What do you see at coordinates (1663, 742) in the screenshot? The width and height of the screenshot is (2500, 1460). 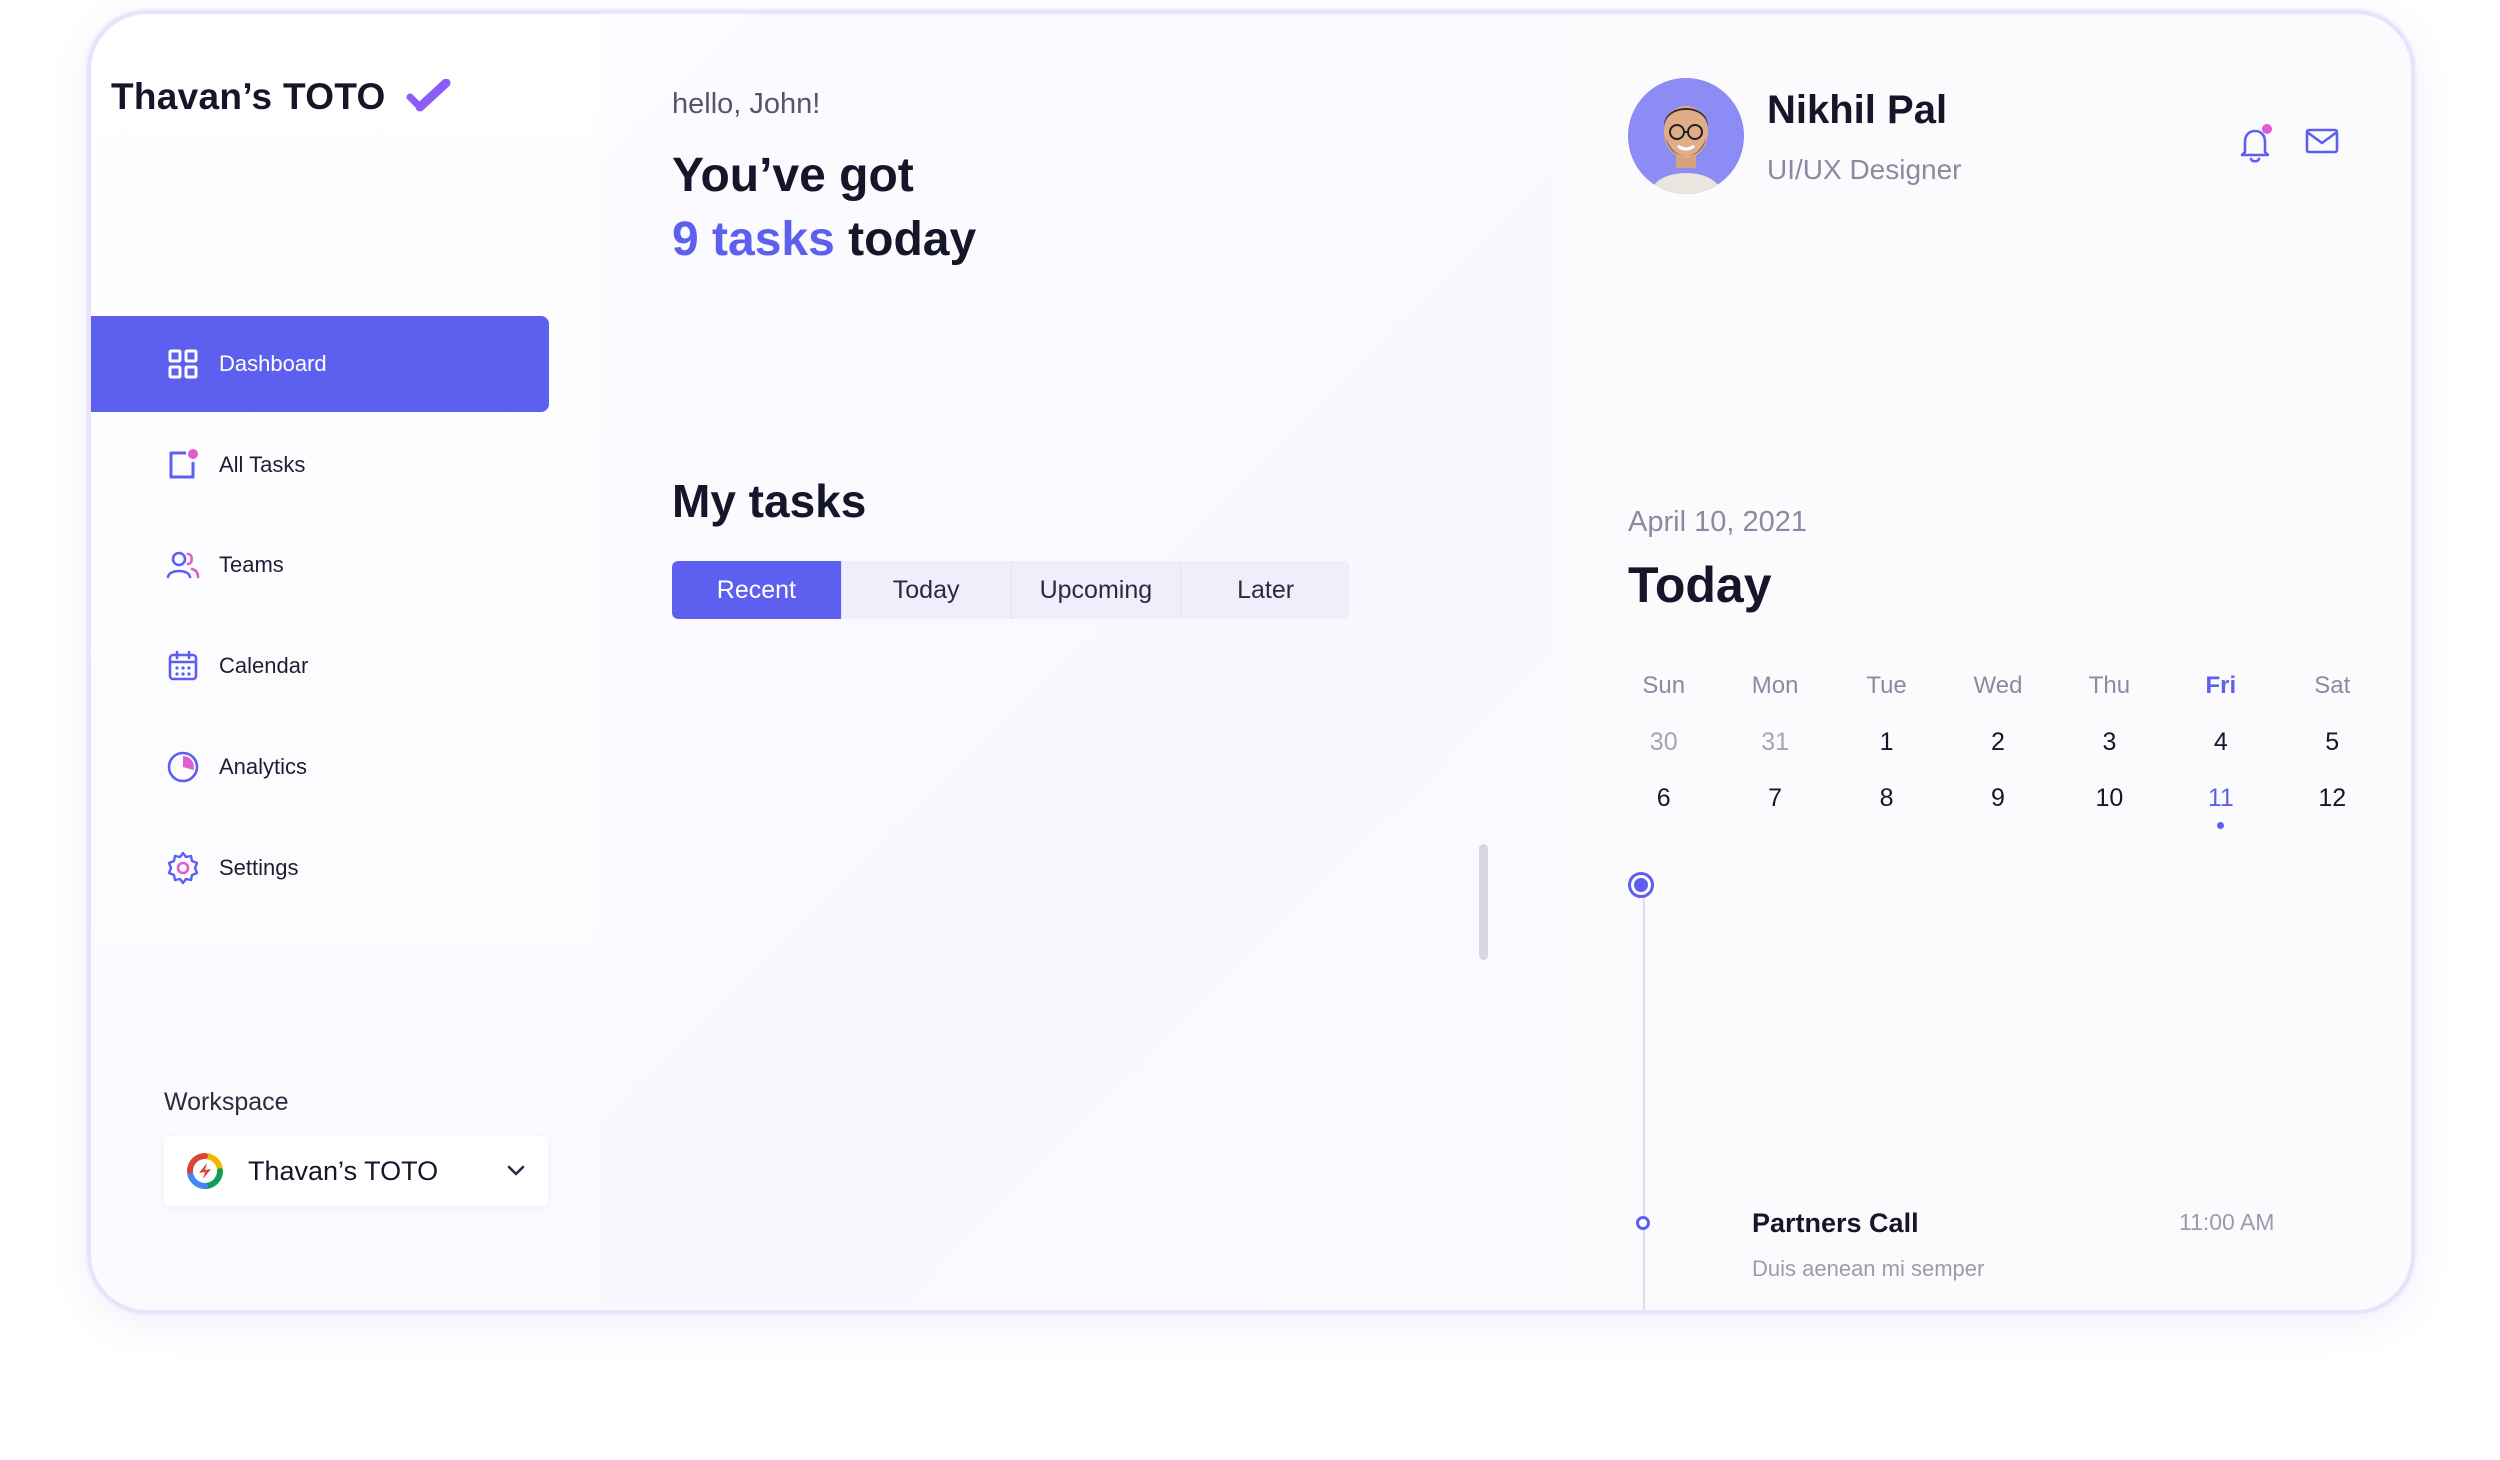 I see `calendar-day: 30` at bounding box center [1663, 742].